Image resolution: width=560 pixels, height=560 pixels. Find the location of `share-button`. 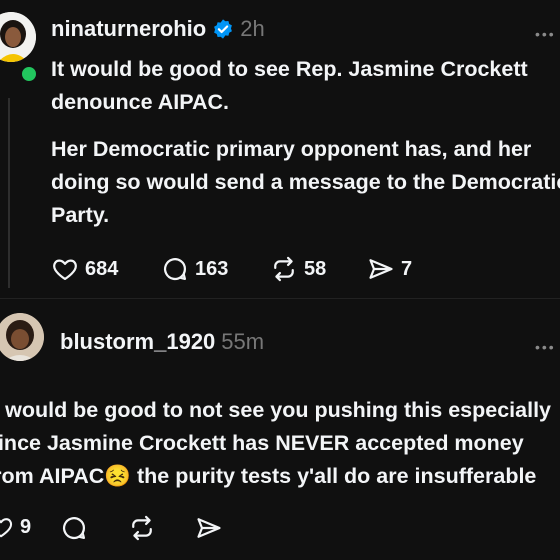

share-button is located at coordinates (209, 528).